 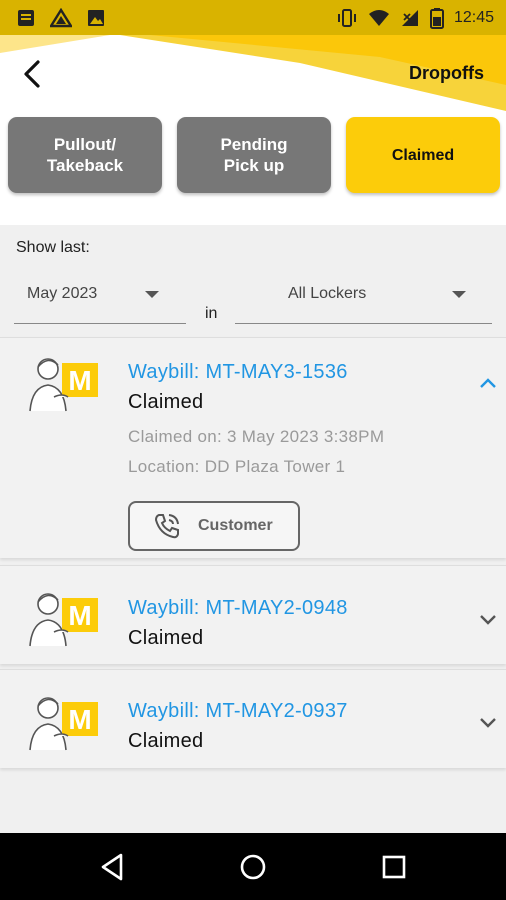 What do you see at coordinates (238, 372) in the screenshot?
I see `waybill-number: Waybill: MT-MAY3-1536` at bounding box center [238, 372].